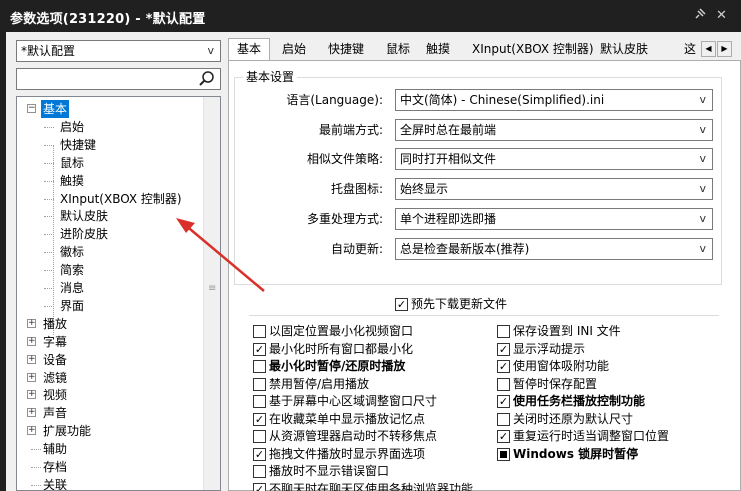 Image resolution: width=741 pixels, height=491 pixels. What do you see at coordinates (109, 109) in the screenshot?
I see `tree-item: − 基本` at bounding box center [109, 109].